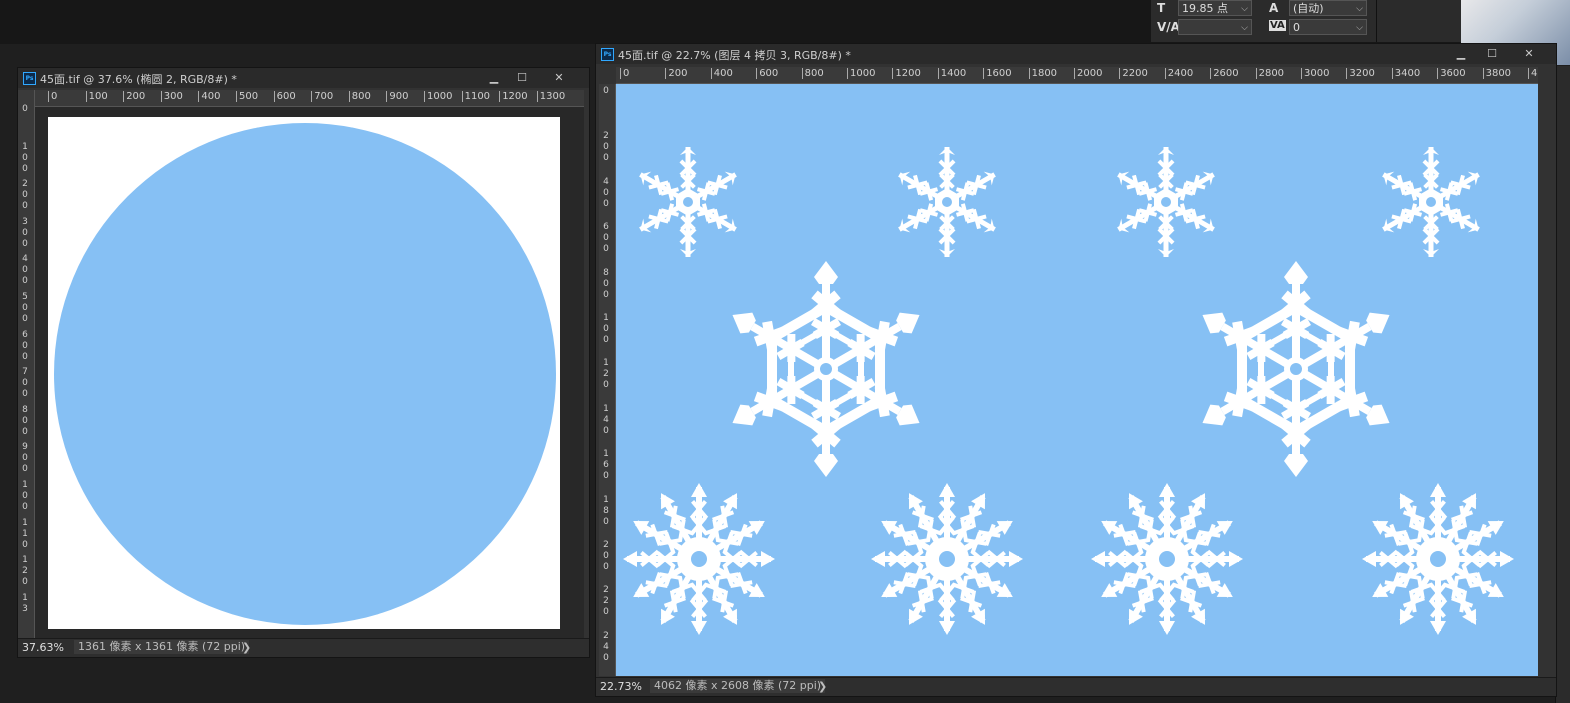 This screenshot has height=703, width=1570. I want to click on document-info: 1361 像素 x 1361 像素 (72 ppi), so click(162, 647).